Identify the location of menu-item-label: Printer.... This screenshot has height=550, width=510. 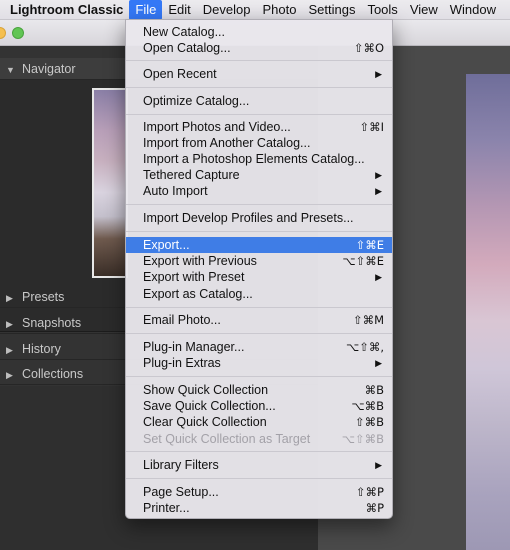
(166, 508).